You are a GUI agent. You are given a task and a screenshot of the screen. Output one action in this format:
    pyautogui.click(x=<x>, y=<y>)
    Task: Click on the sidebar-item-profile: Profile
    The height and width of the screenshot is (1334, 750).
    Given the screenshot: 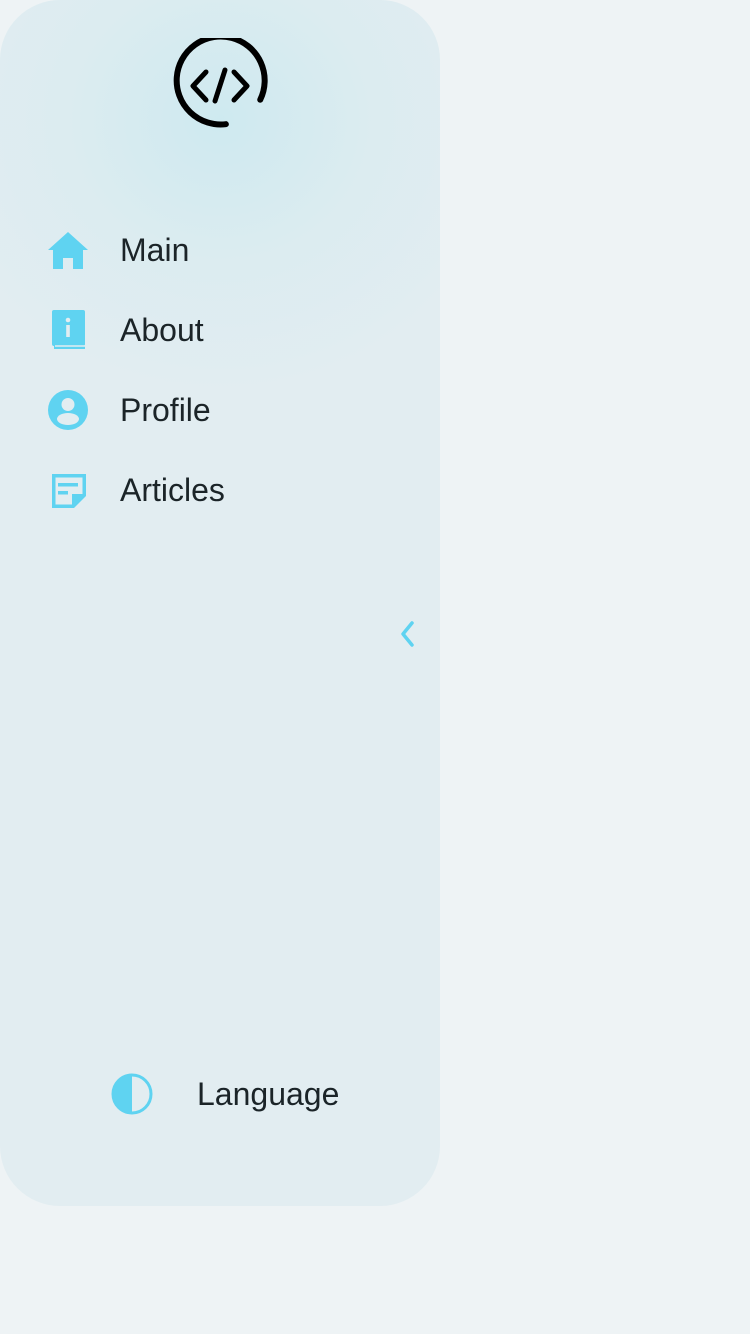 What is the action you would take?
    pyautogui.click(x=226, y=410)
    